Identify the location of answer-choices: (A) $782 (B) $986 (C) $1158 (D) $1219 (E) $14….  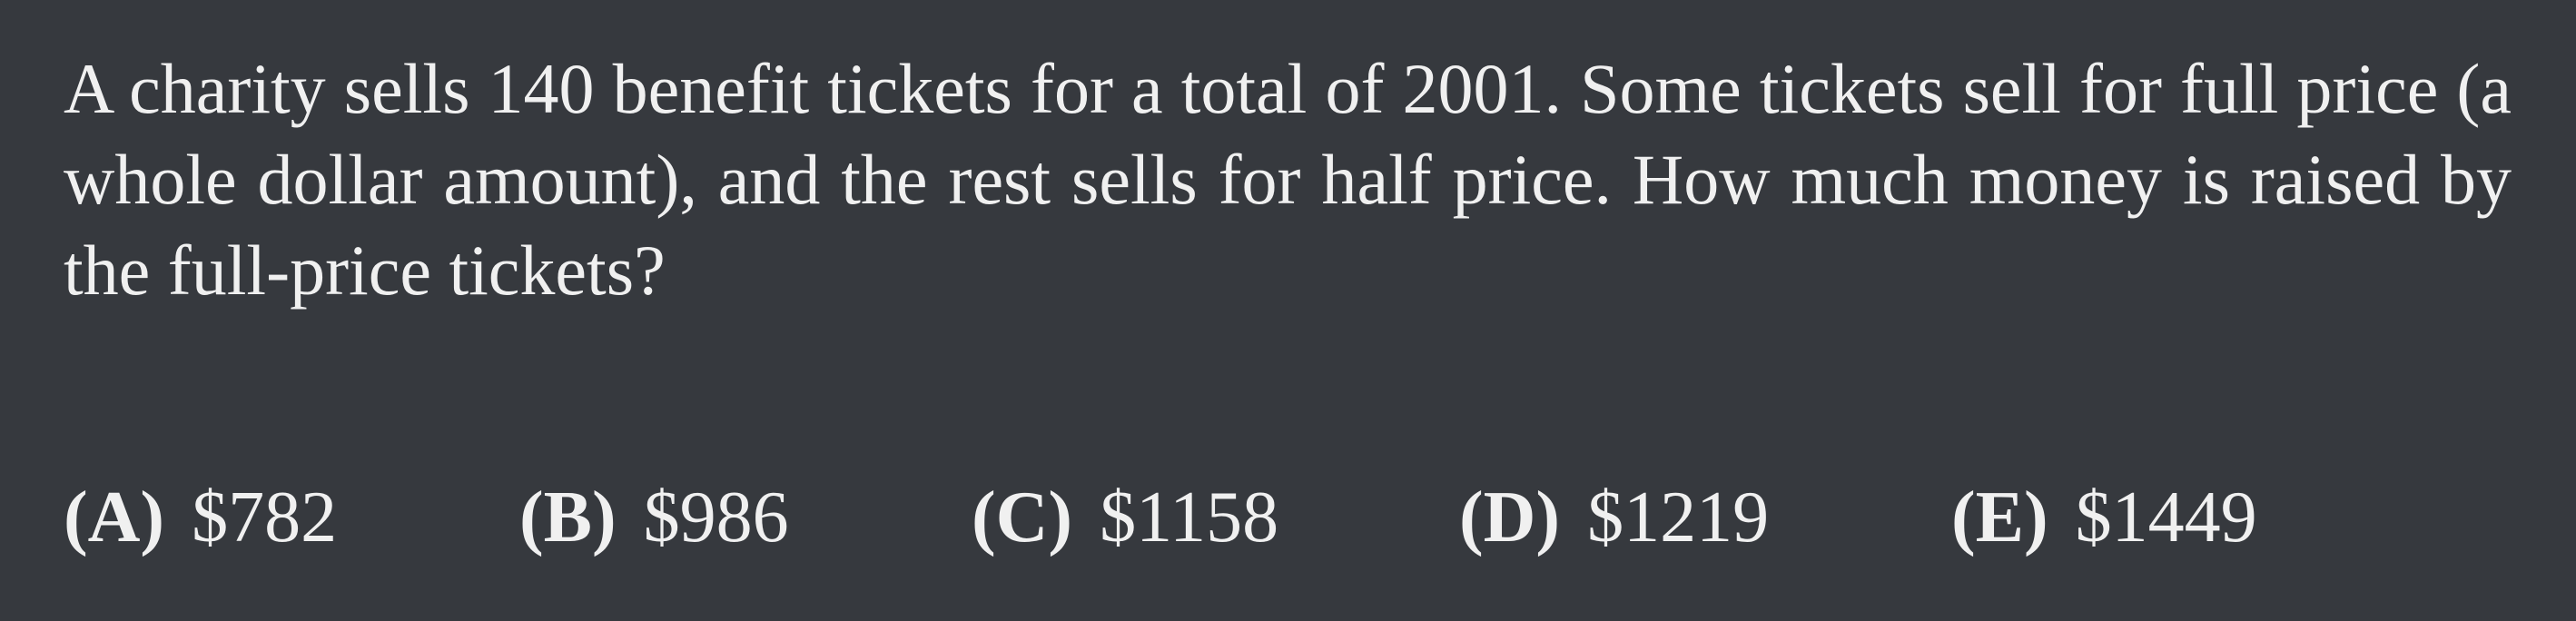
(1298, 517).